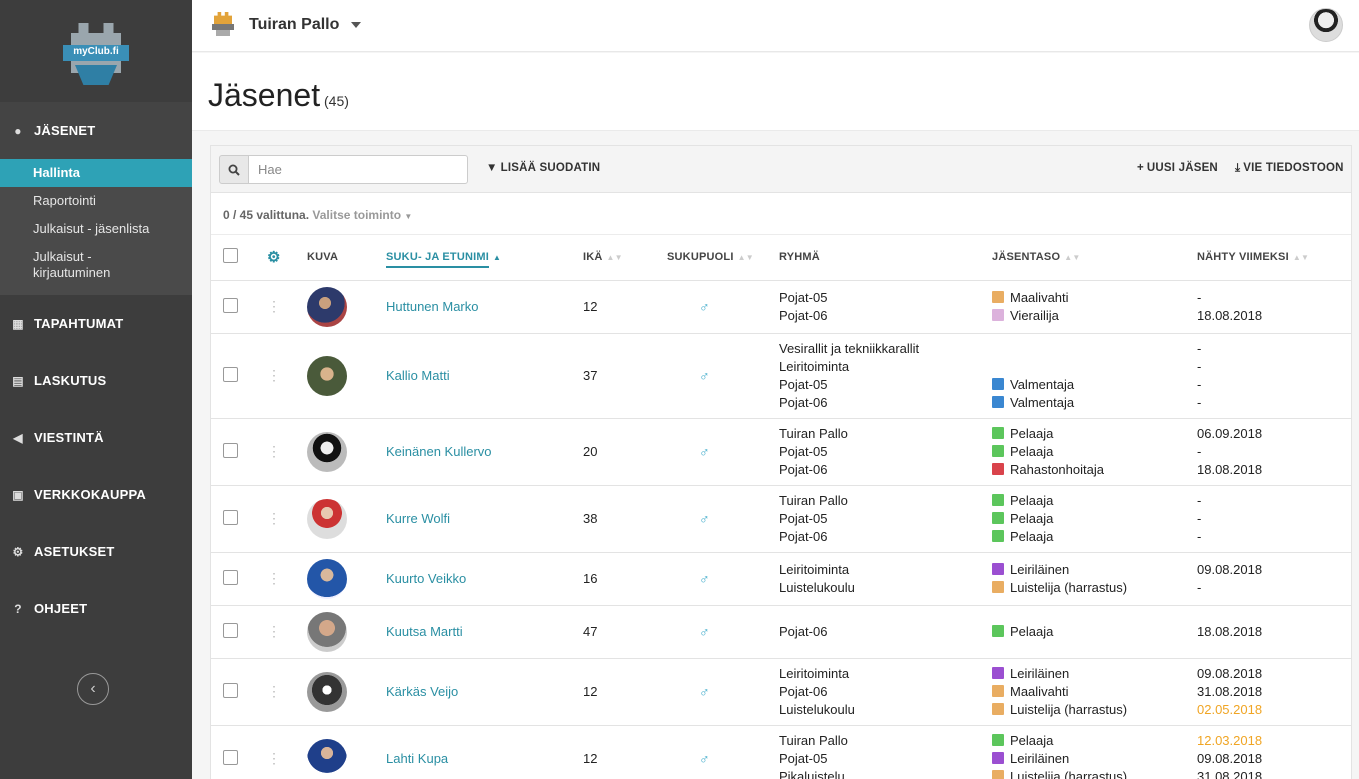 This screenshot has height=779, width=1359. I want to click on member-name-link: Kurre Wolfi, so click(418, 518).